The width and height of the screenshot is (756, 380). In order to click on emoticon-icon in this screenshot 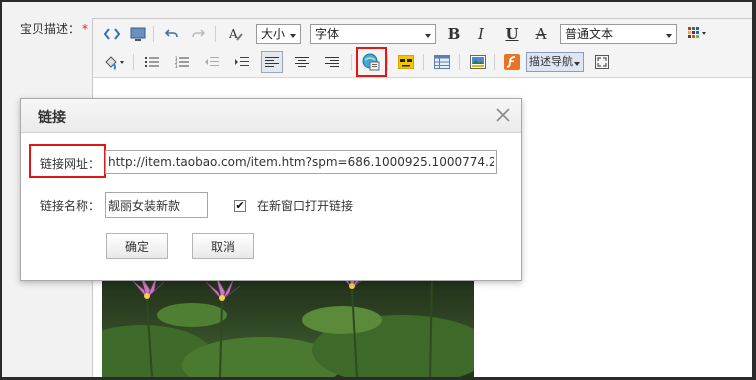, I will do `click(406, 62)`.